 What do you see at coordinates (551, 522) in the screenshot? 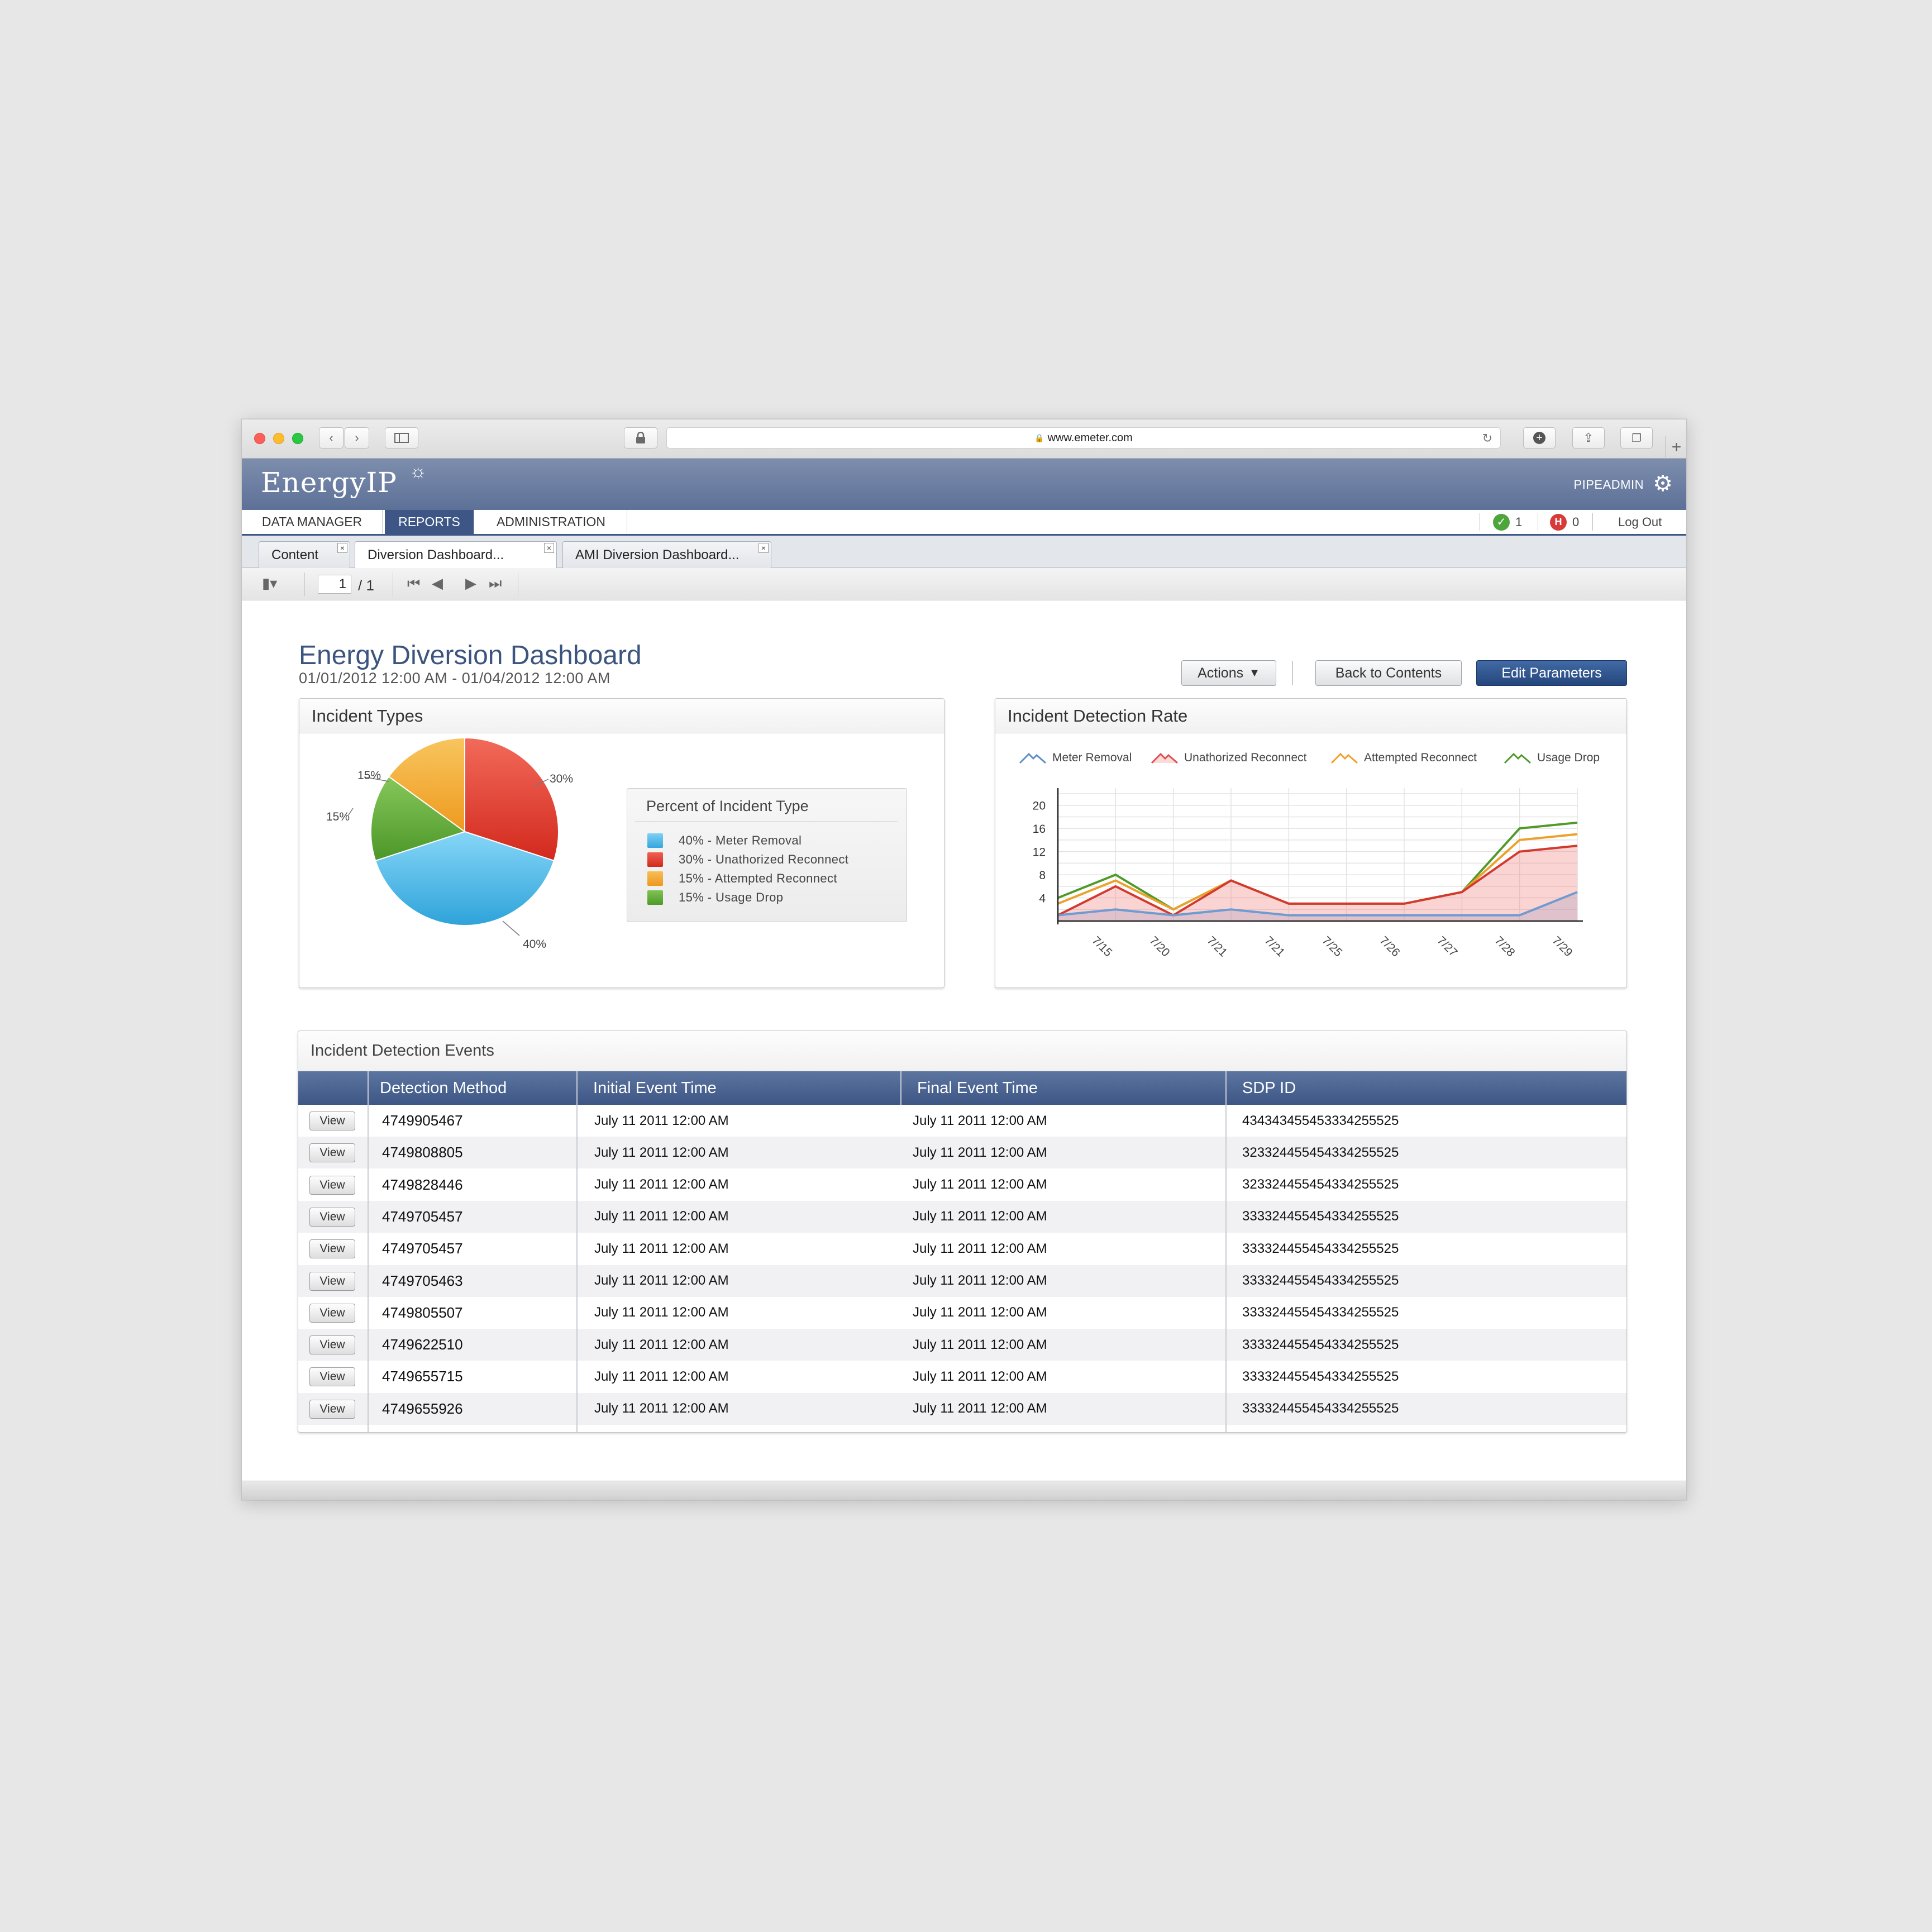
I see `nav-administration: ADMINISTRATION` at bounding box center [551, 522].